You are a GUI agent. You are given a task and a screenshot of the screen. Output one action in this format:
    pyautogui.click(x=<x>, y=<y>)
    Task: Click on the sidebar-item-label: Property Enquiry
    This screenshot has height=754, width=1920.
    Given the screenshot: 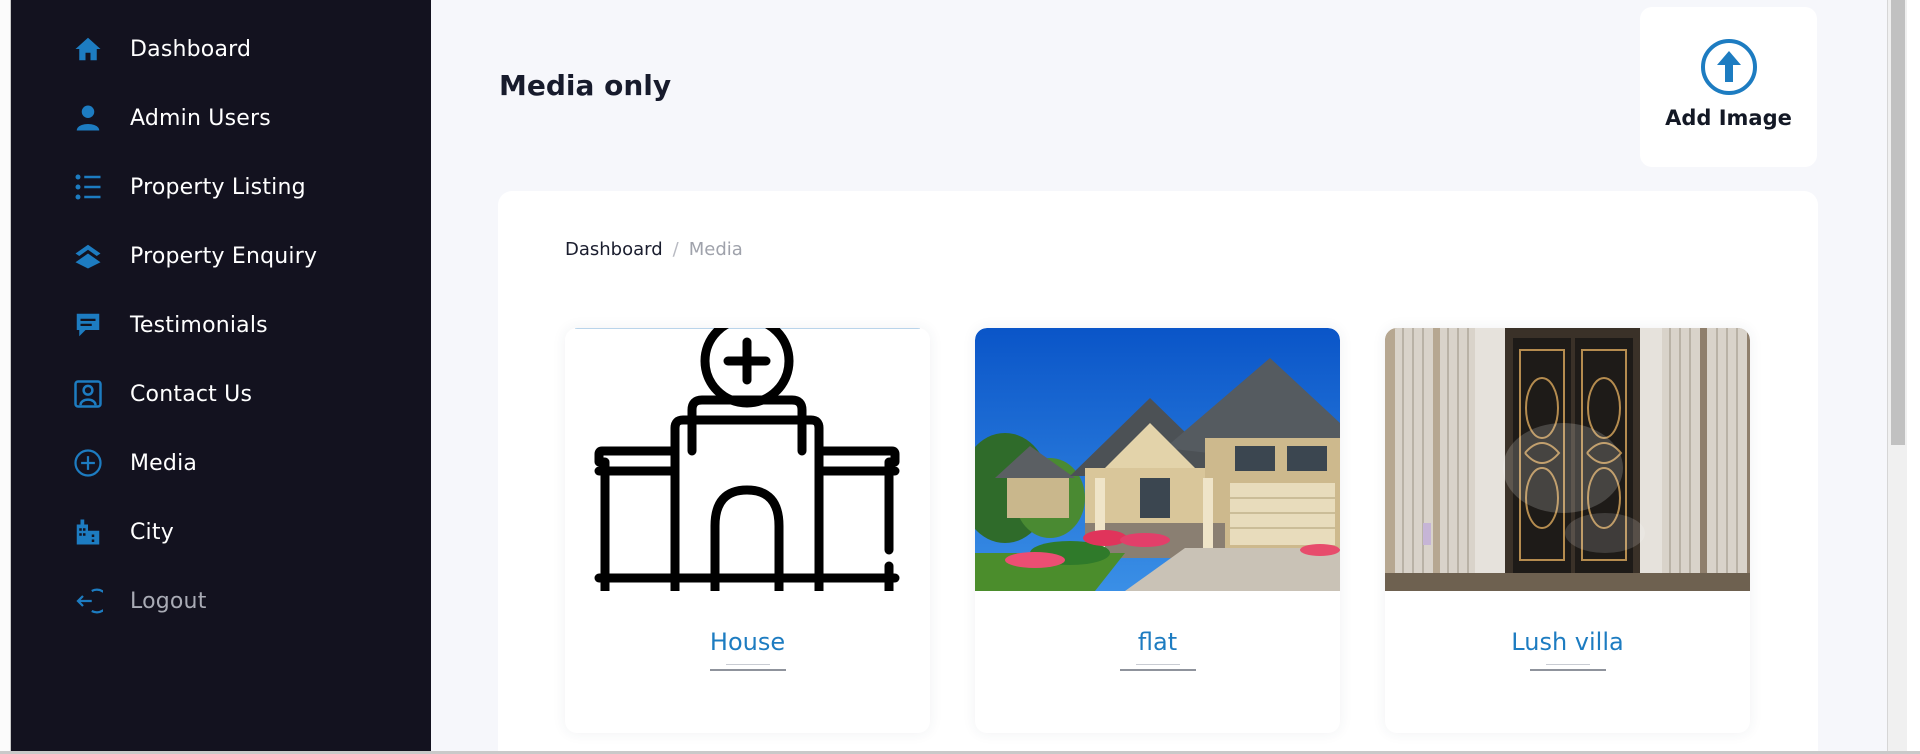 What is the action you would take?
    pyautogui.click(x=224, y=256)
    